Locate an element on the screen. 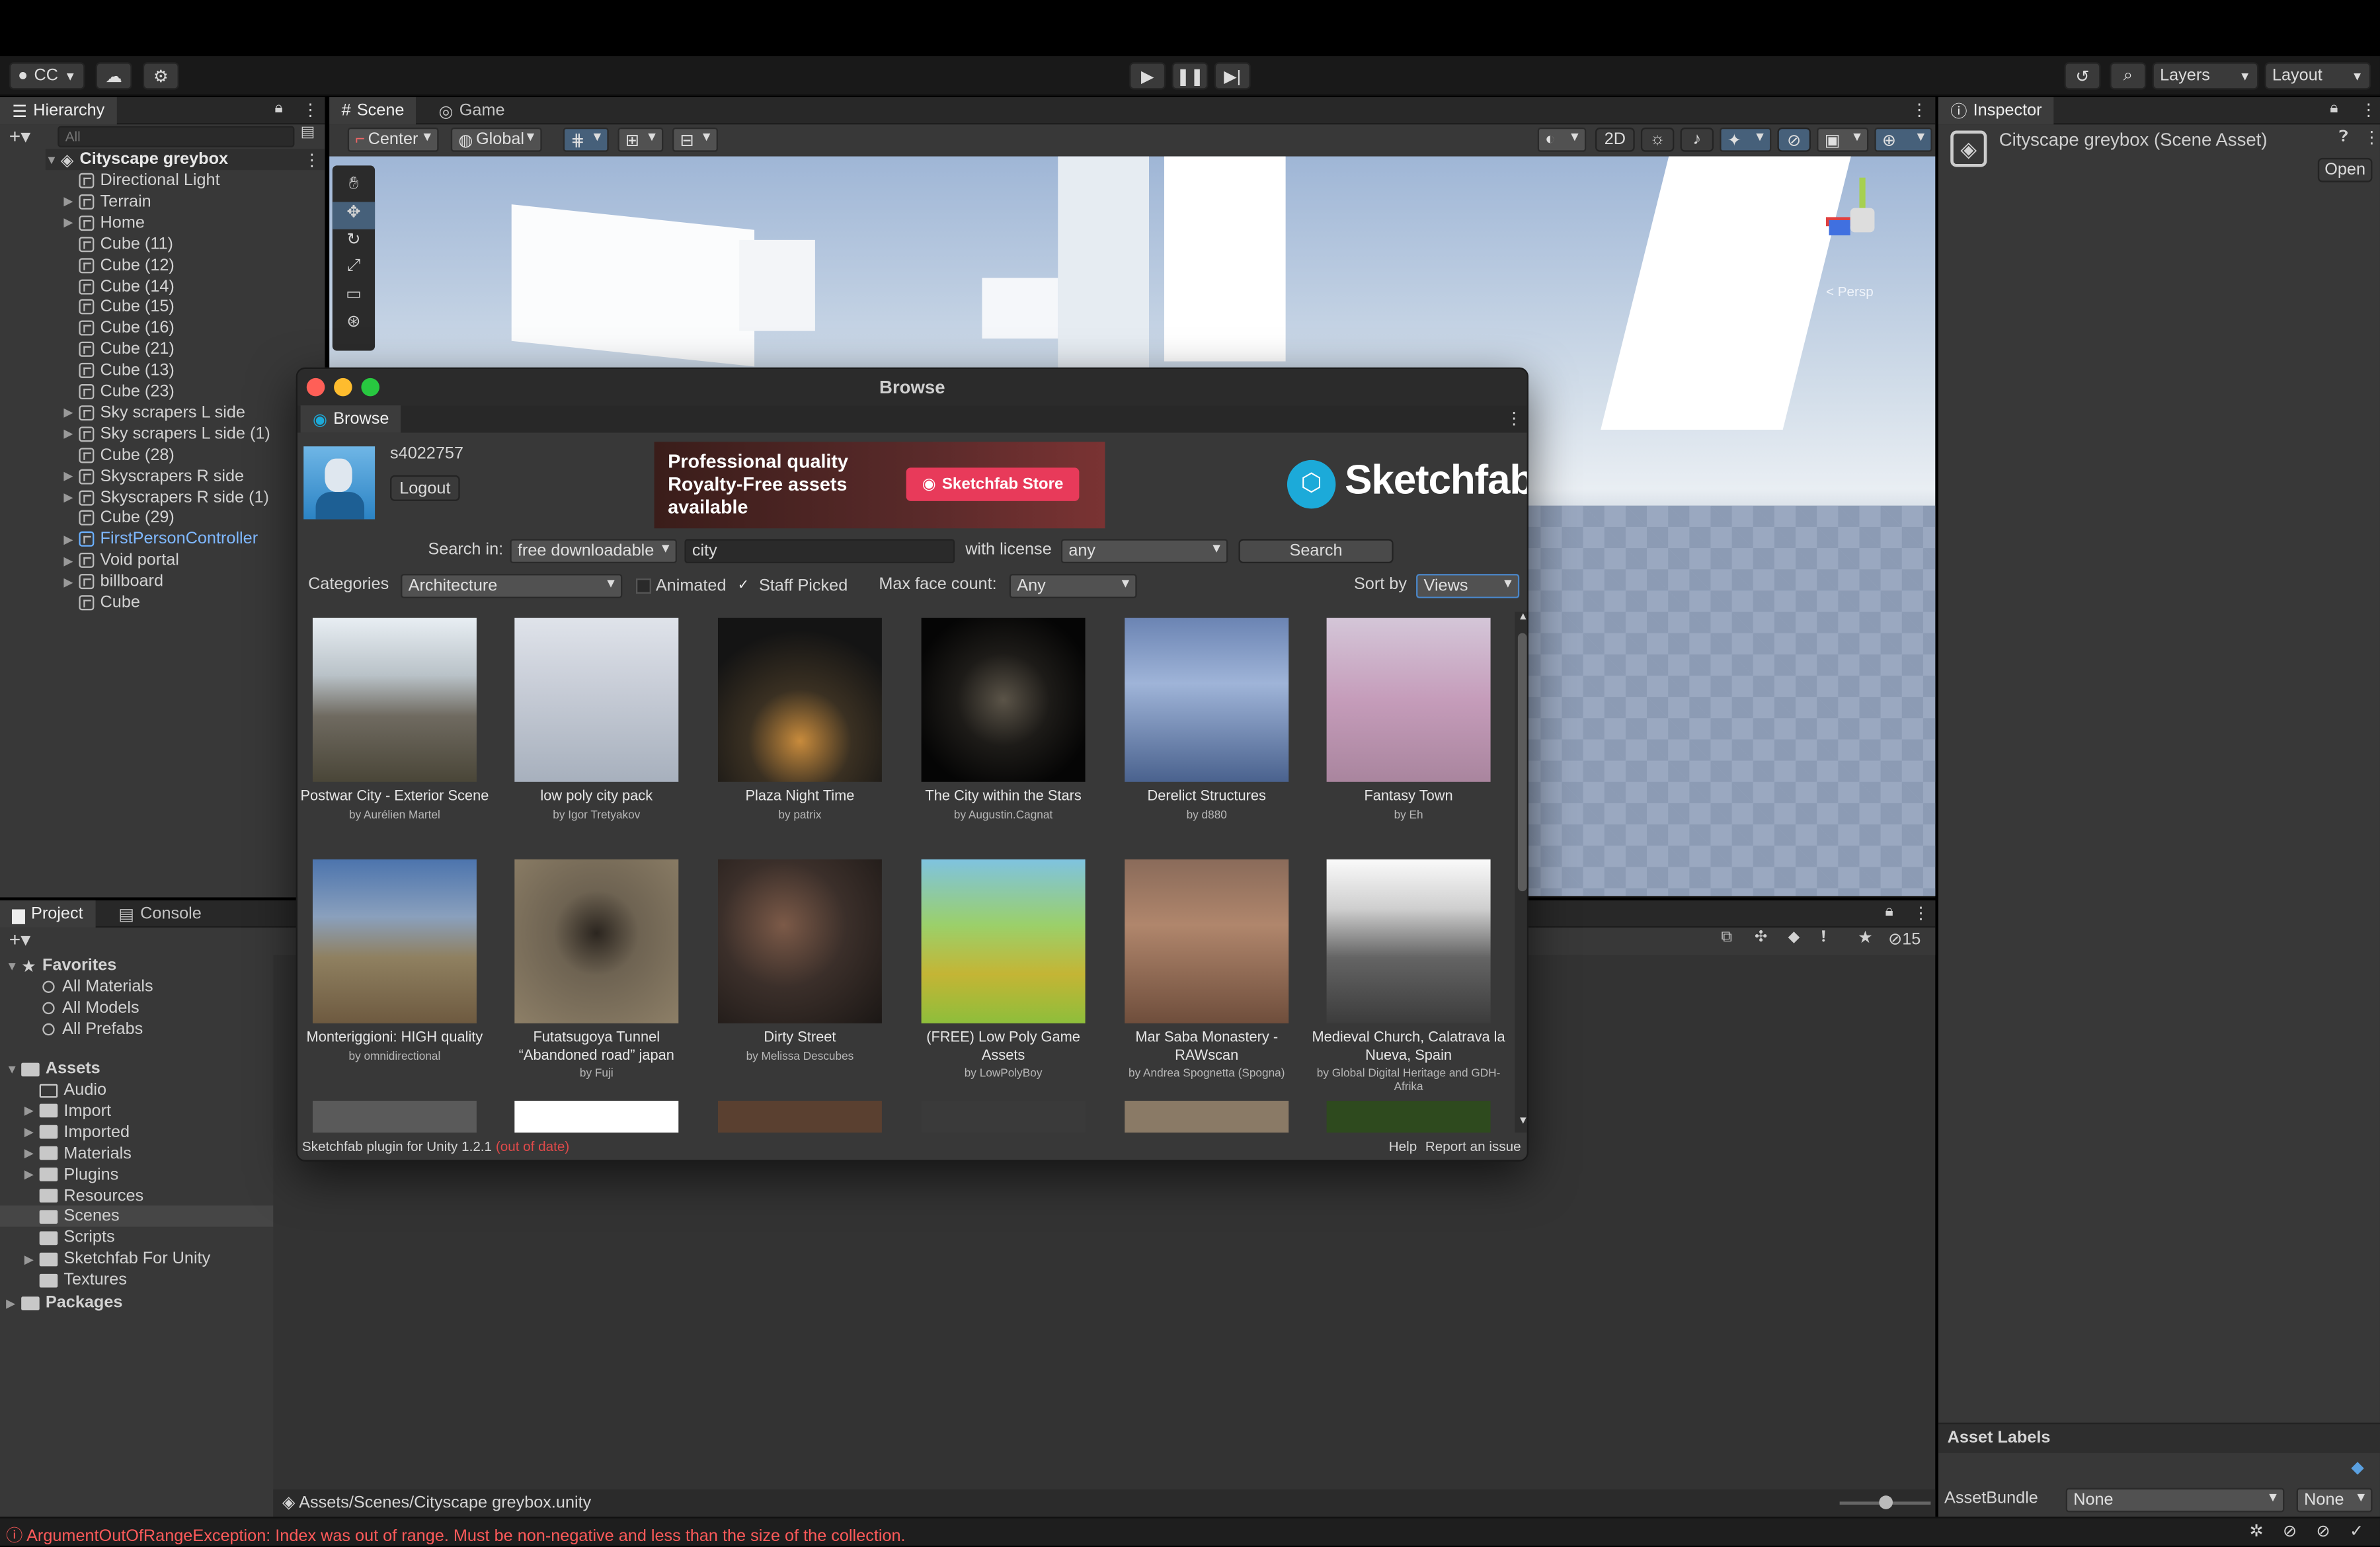 The height and width of the screenshot is (1547, 2380). packages-header: ▶ Packages is located at coordinates (64, 1302).